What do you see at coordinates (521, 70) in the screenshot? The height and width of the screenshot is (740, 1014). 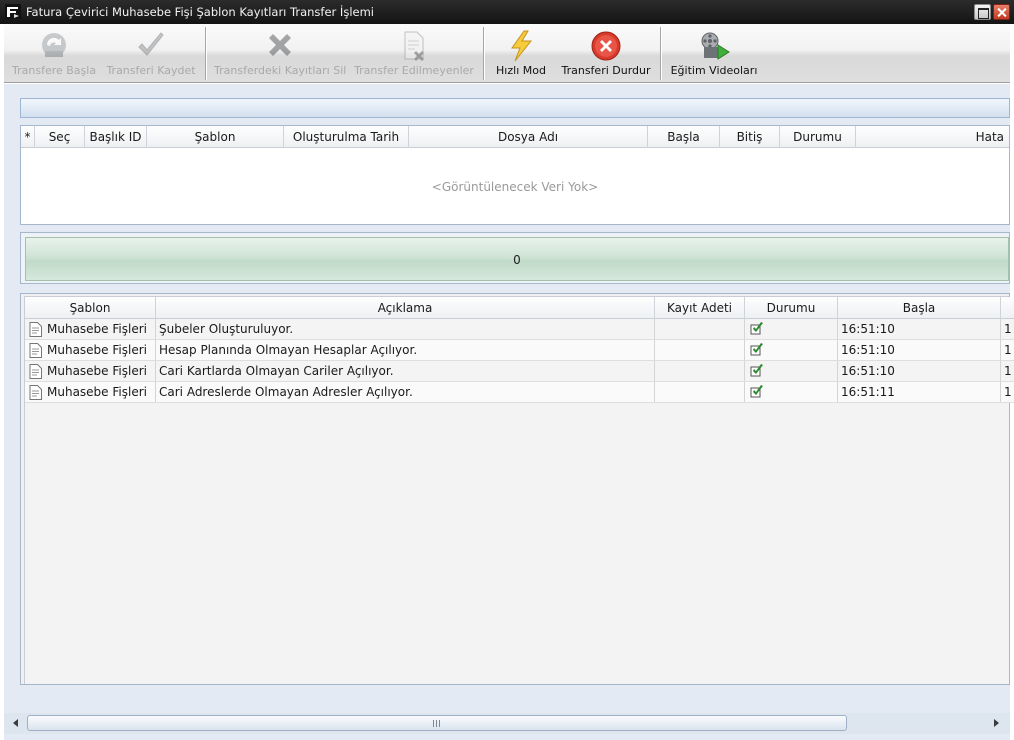 I see `fast-mode-label: Hızlı Mod` at bounding box center [521, 70].